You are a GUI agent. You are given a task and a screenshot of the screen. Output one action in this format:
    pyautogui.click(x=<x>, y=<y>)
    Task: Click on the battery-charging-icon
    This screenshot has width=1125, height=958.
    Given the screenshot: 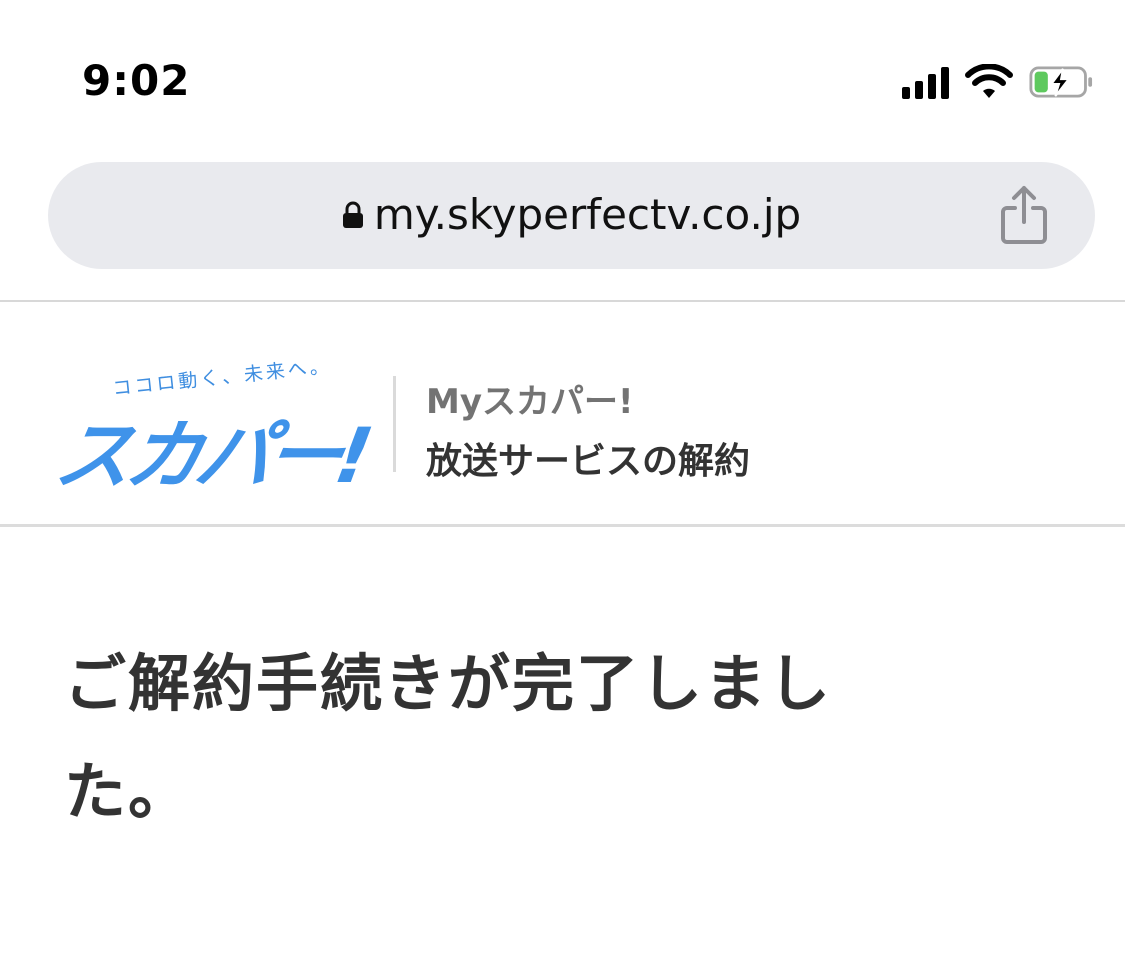 What is the action you would take?
    pyautogui.click(x=1061, y=82)
    